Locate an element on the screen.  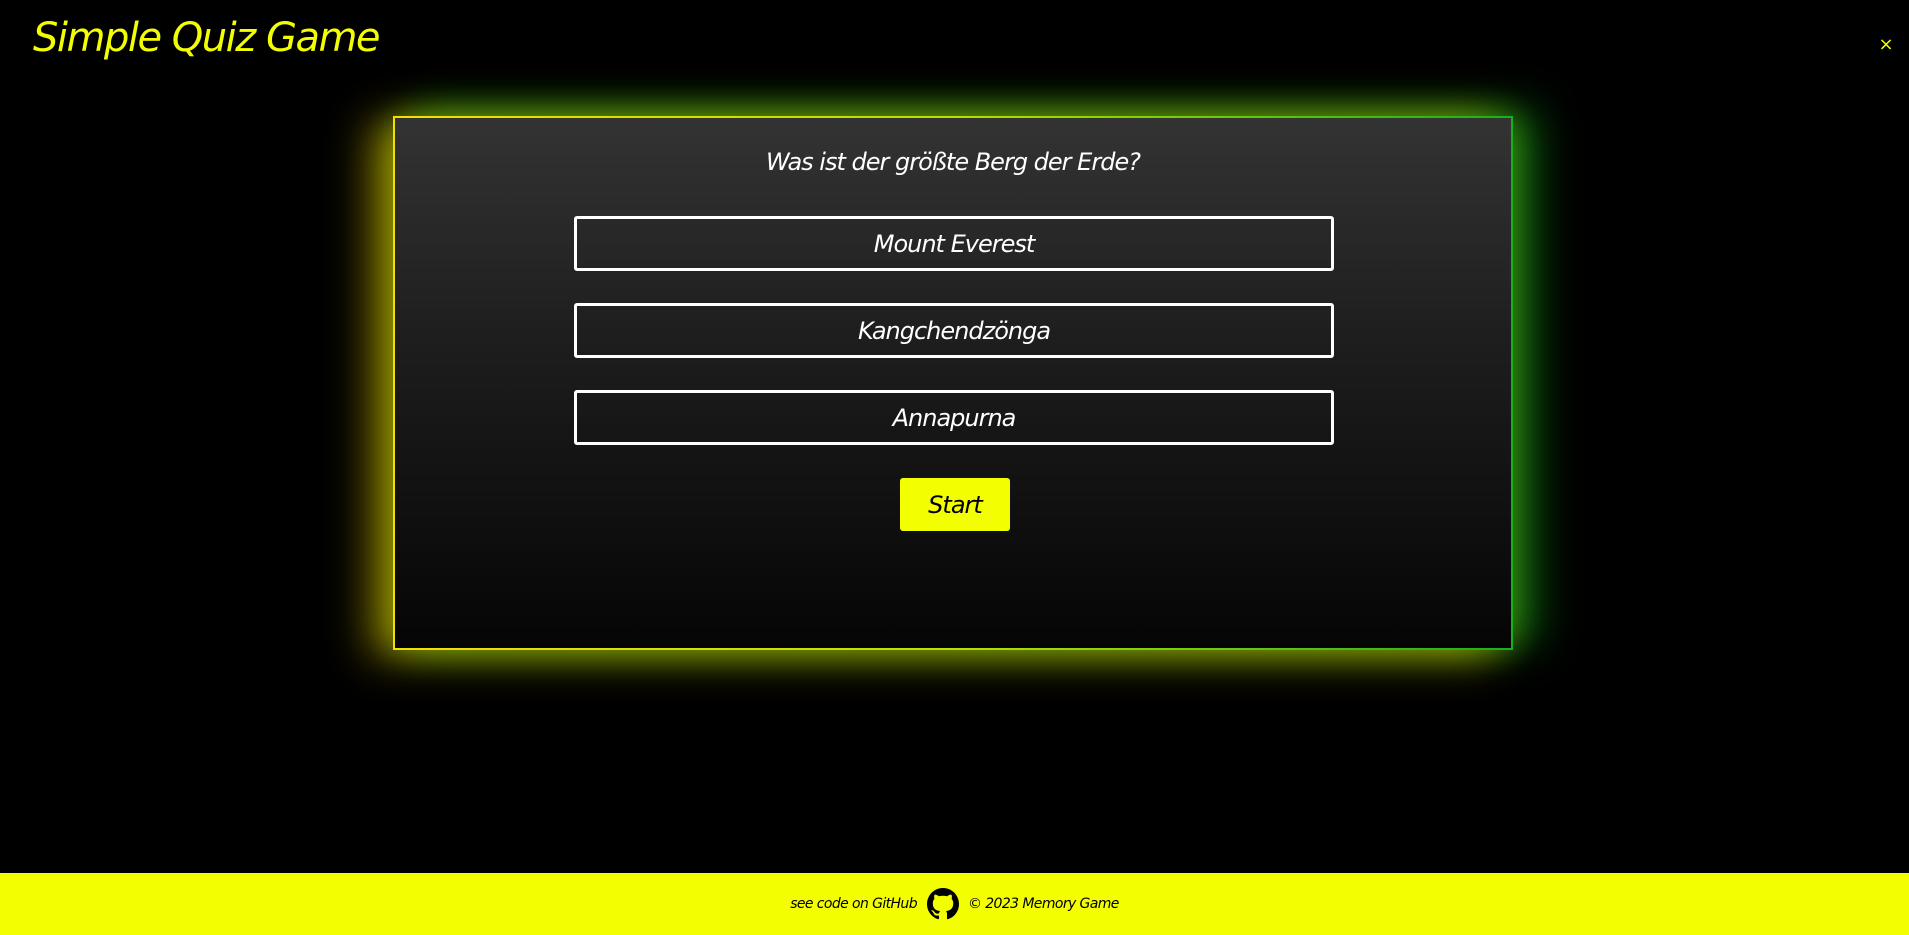
answer-option-label: Kangchendzönga is located at coordinates (954, 330).